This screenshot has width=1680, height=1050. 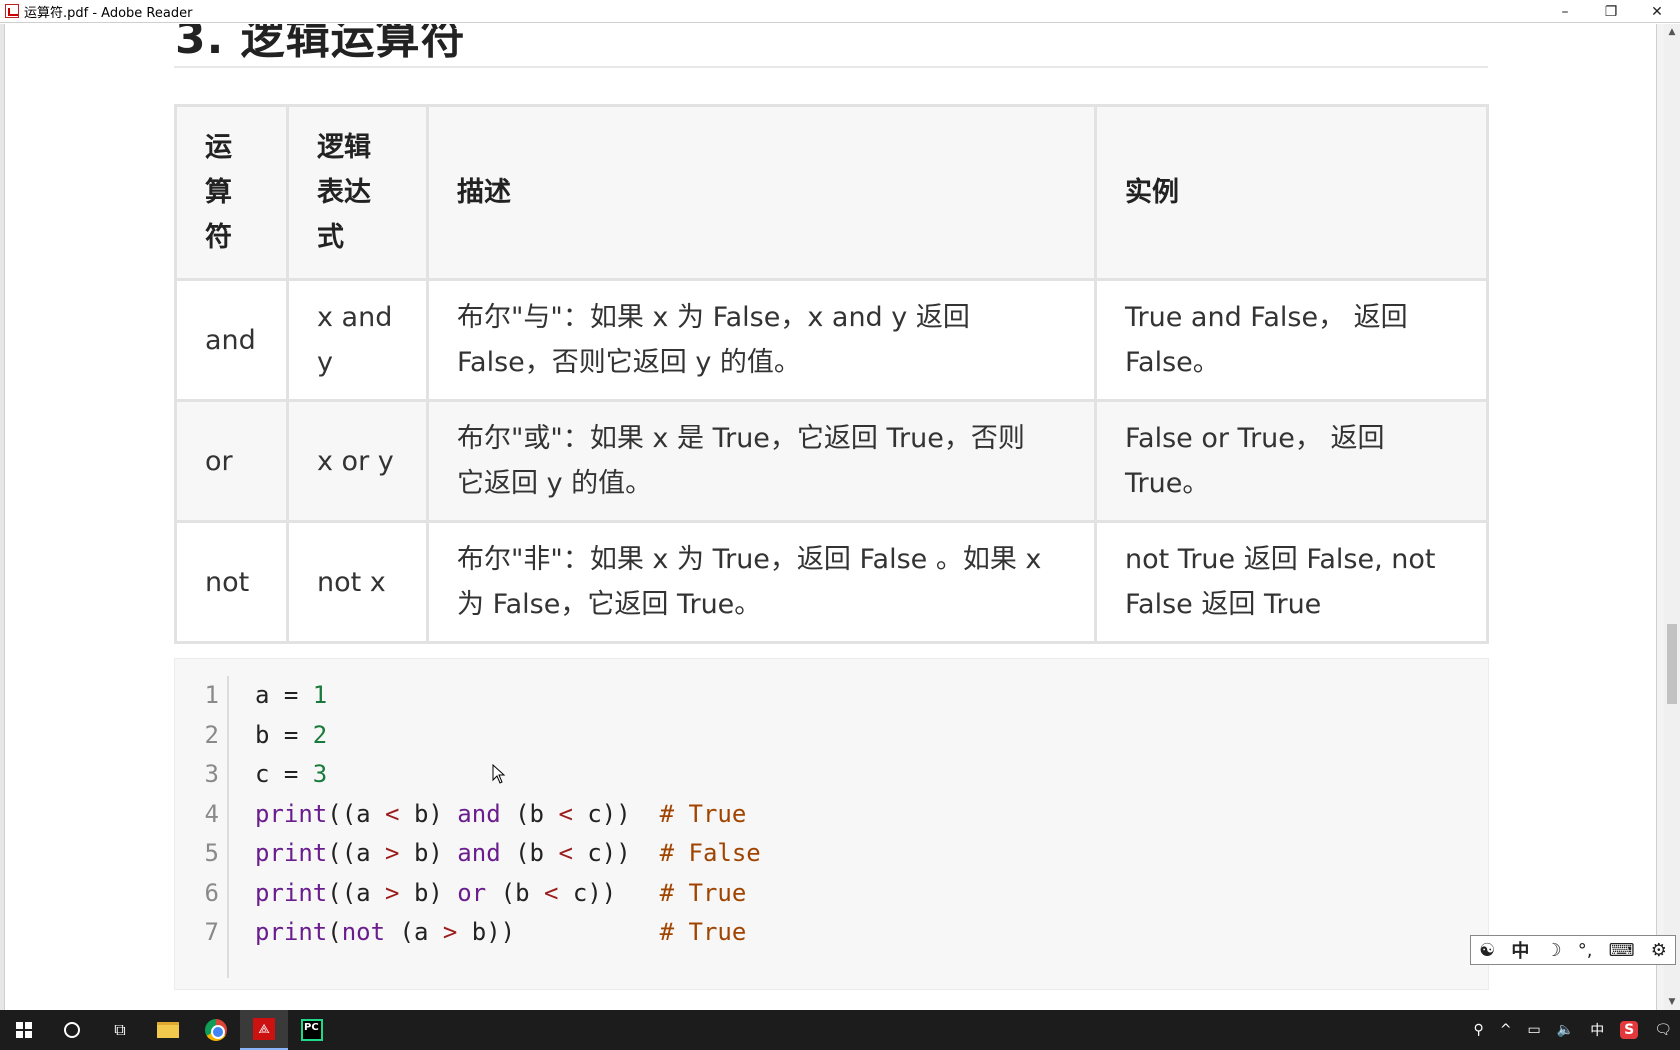 I want to click on task-view-icon: ⧉, so click(x=120, y=1029).